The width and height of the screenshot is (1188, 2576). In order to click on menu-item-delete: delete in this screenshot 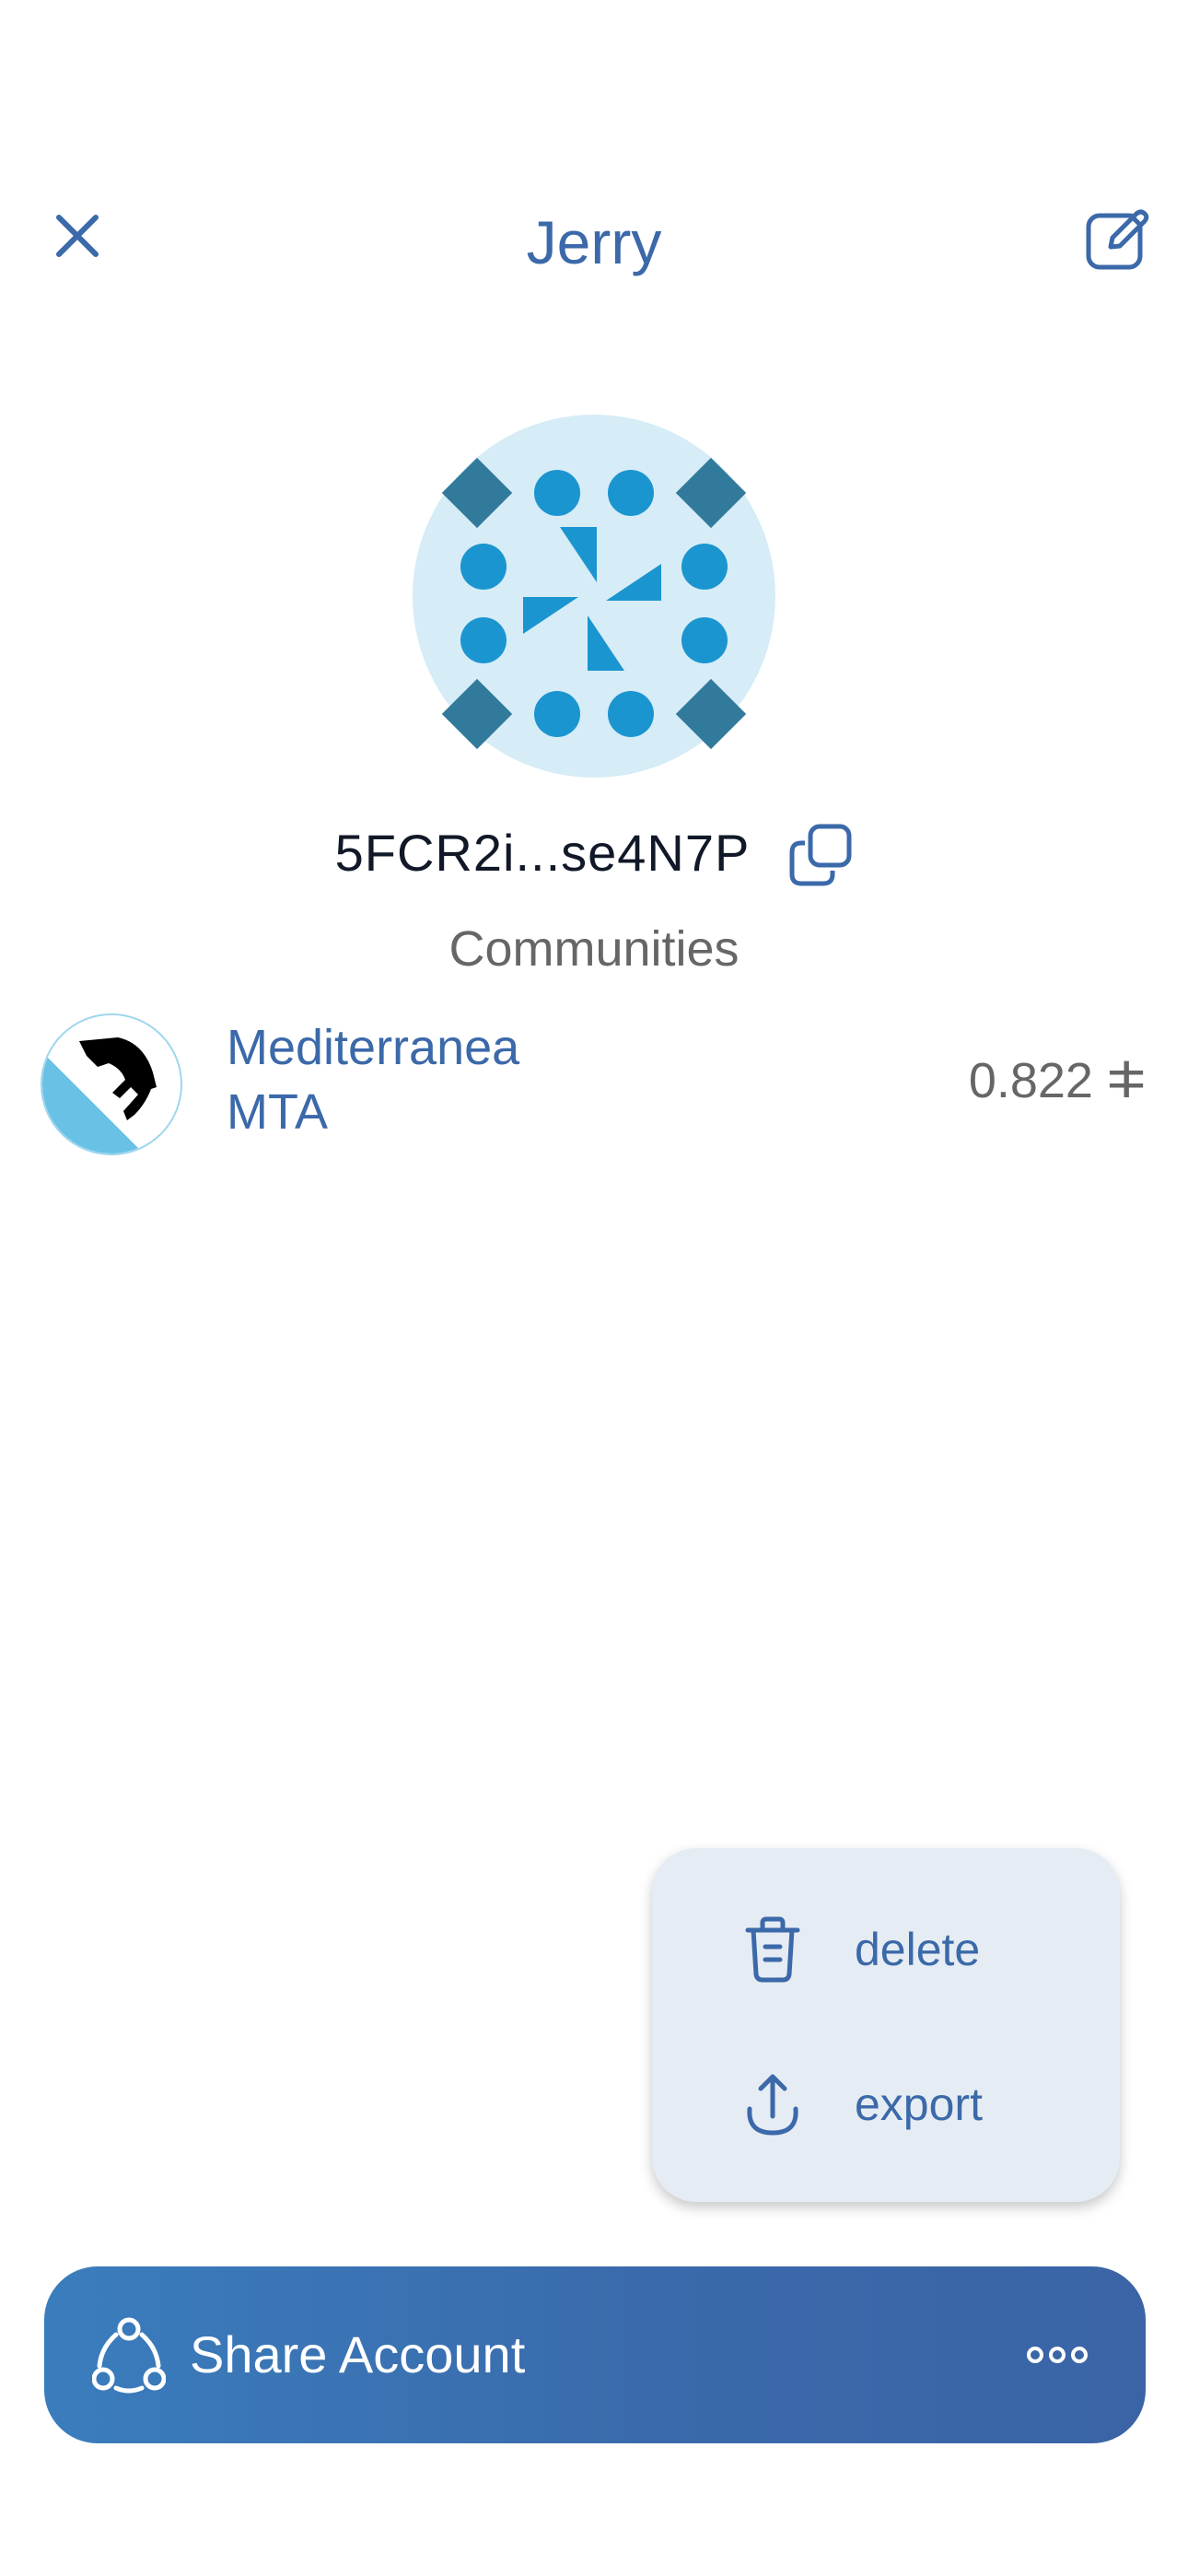, I will do `click(886, 1949)`.